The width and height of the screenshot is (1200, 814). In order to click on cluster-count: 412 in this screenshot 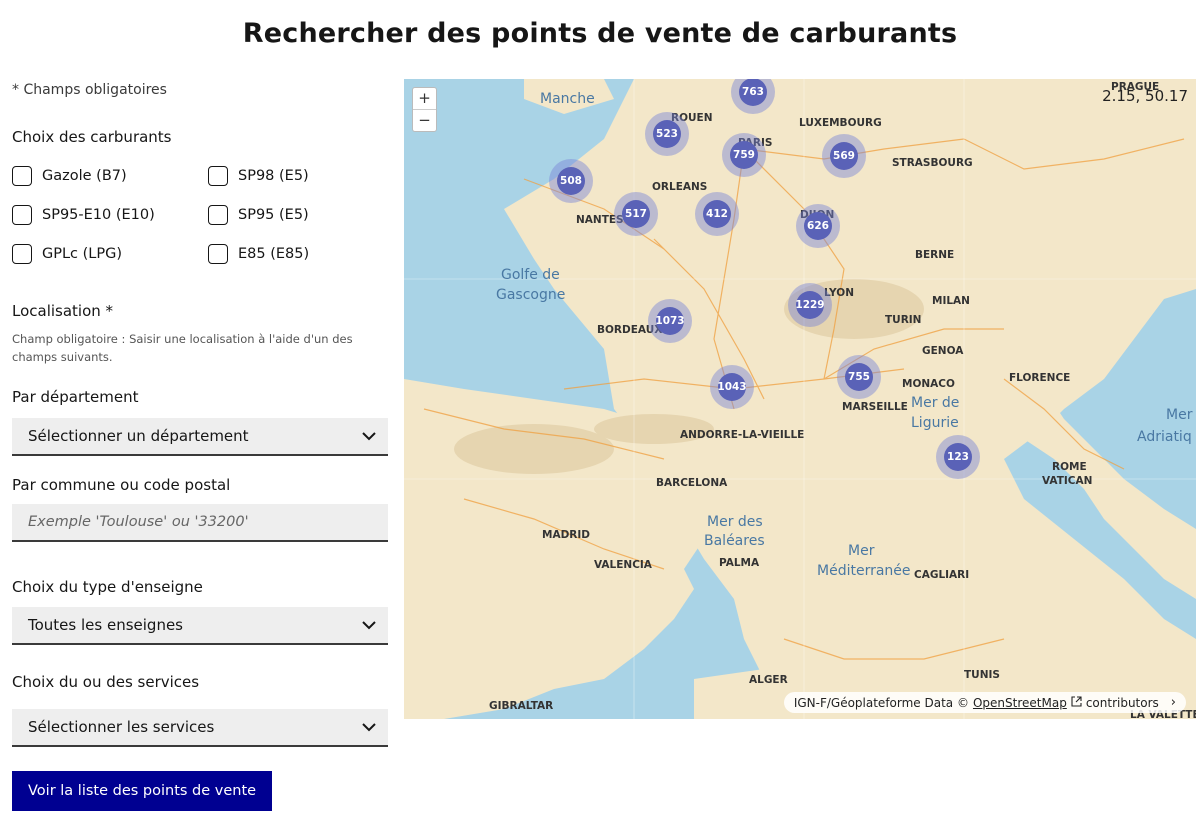, I will do `click(717, 214)`.